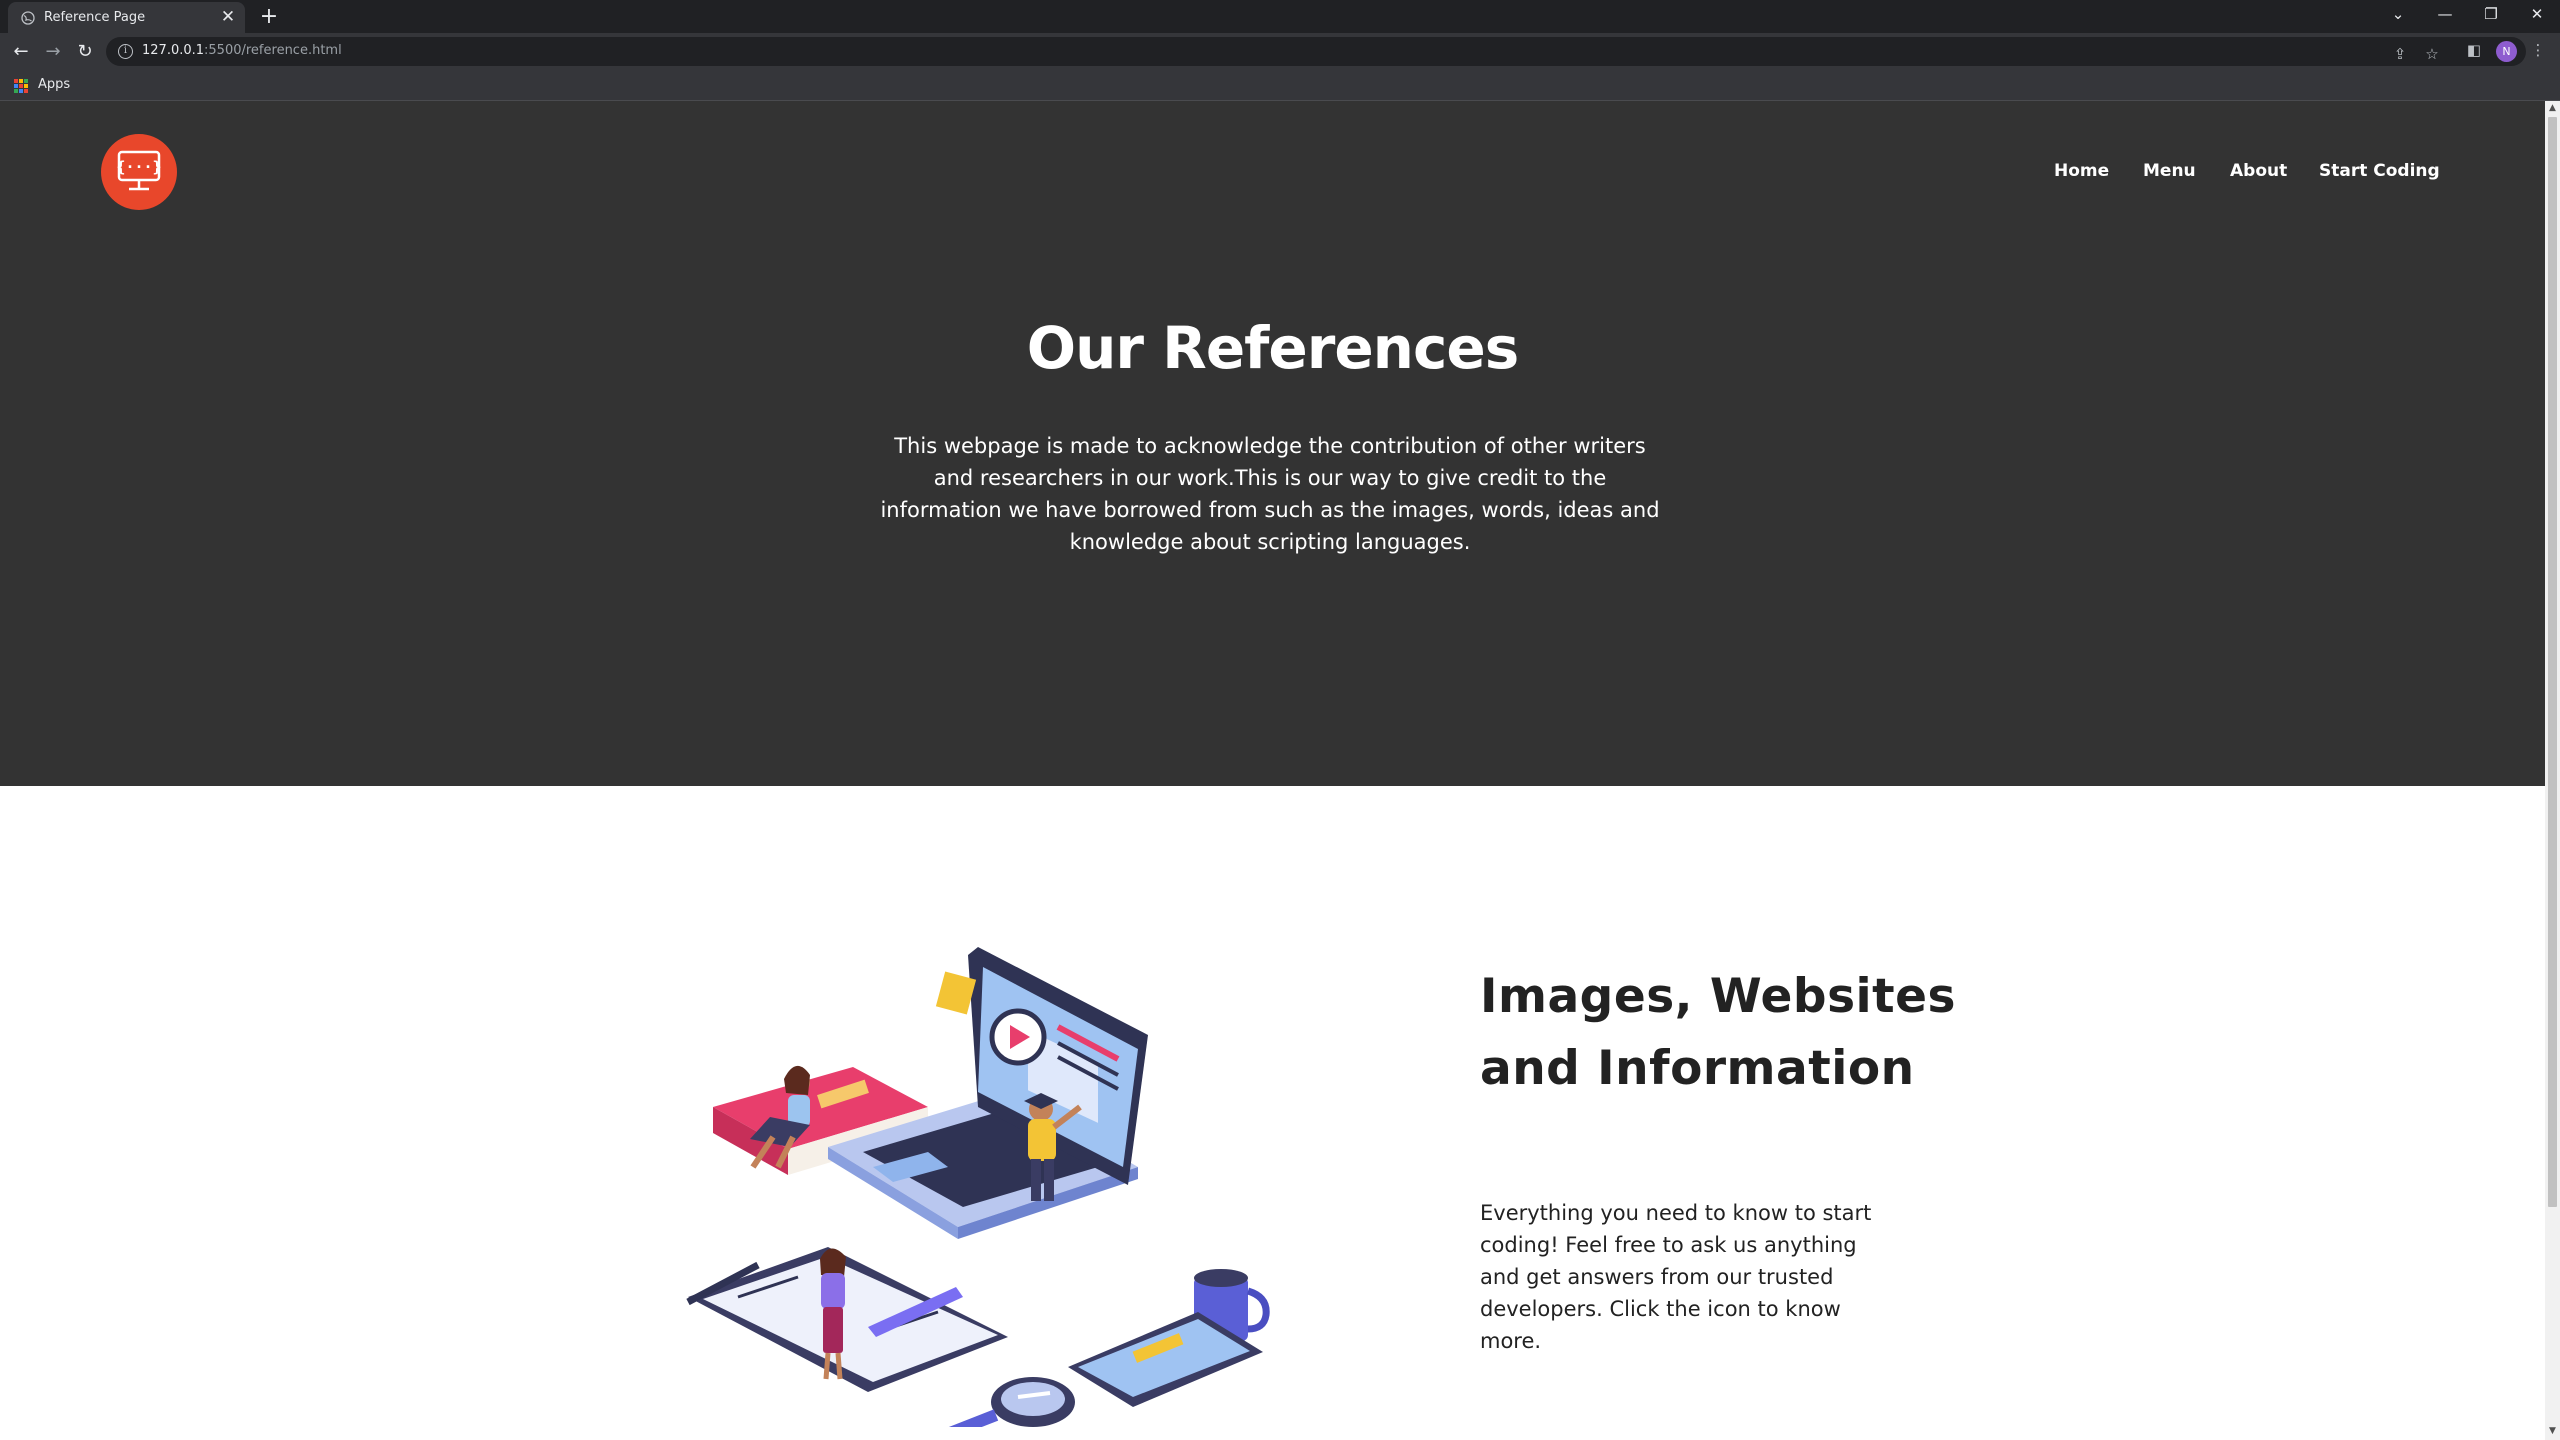  Describe the element at coordinates (2398, 15) in the screenshot. I see `tab-search-icon: ⌄` at that location.